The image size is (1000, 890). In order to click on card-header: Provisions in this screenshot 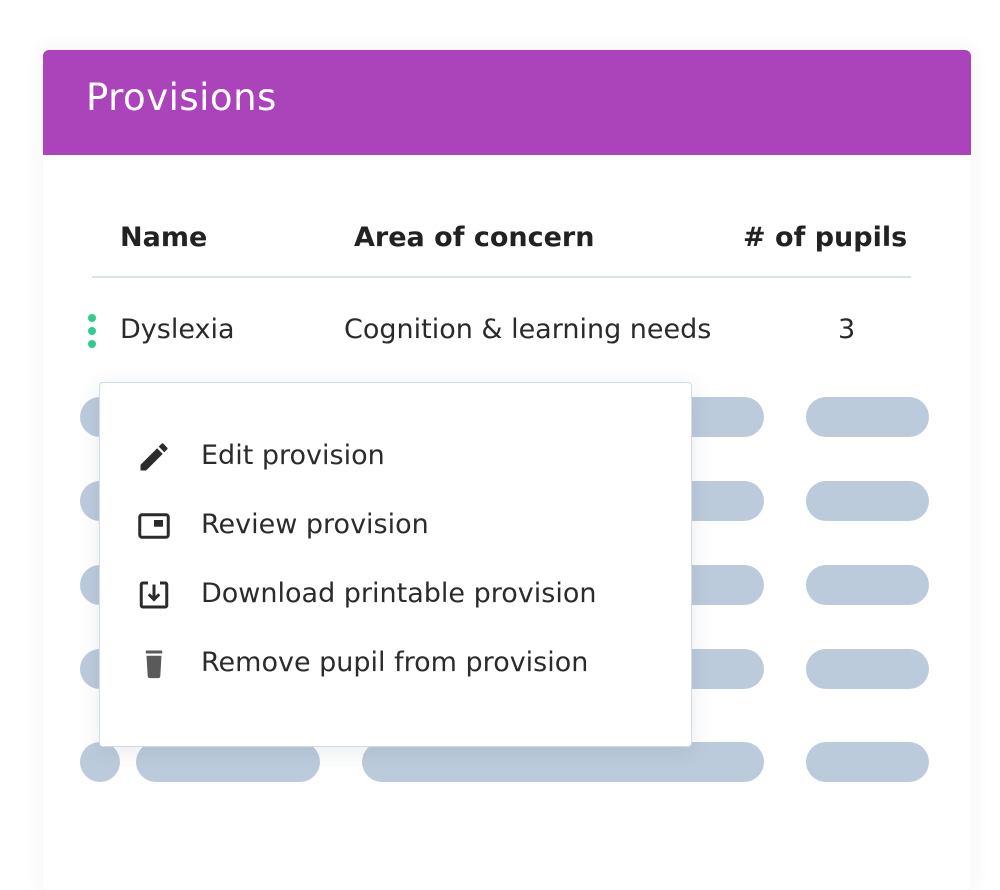, I will do `click(507, 102)`.